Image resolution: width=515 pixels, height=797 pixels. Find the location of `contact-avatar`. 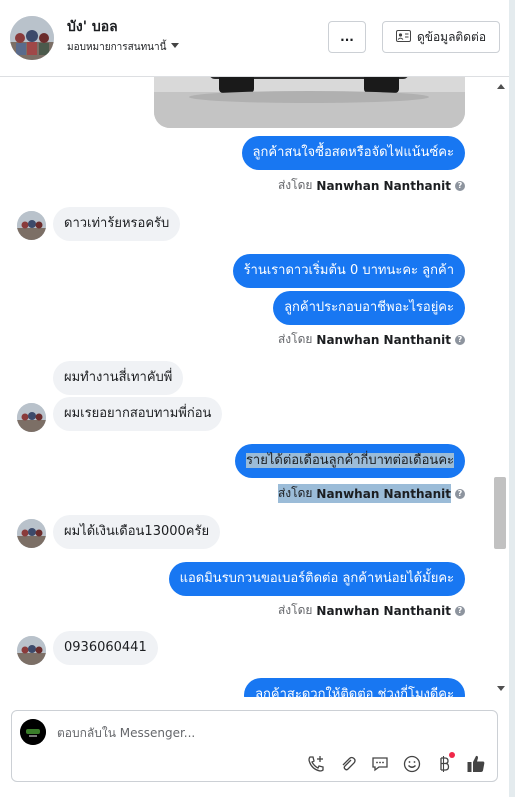

contact-avatar is located at coordinates (32, 38).